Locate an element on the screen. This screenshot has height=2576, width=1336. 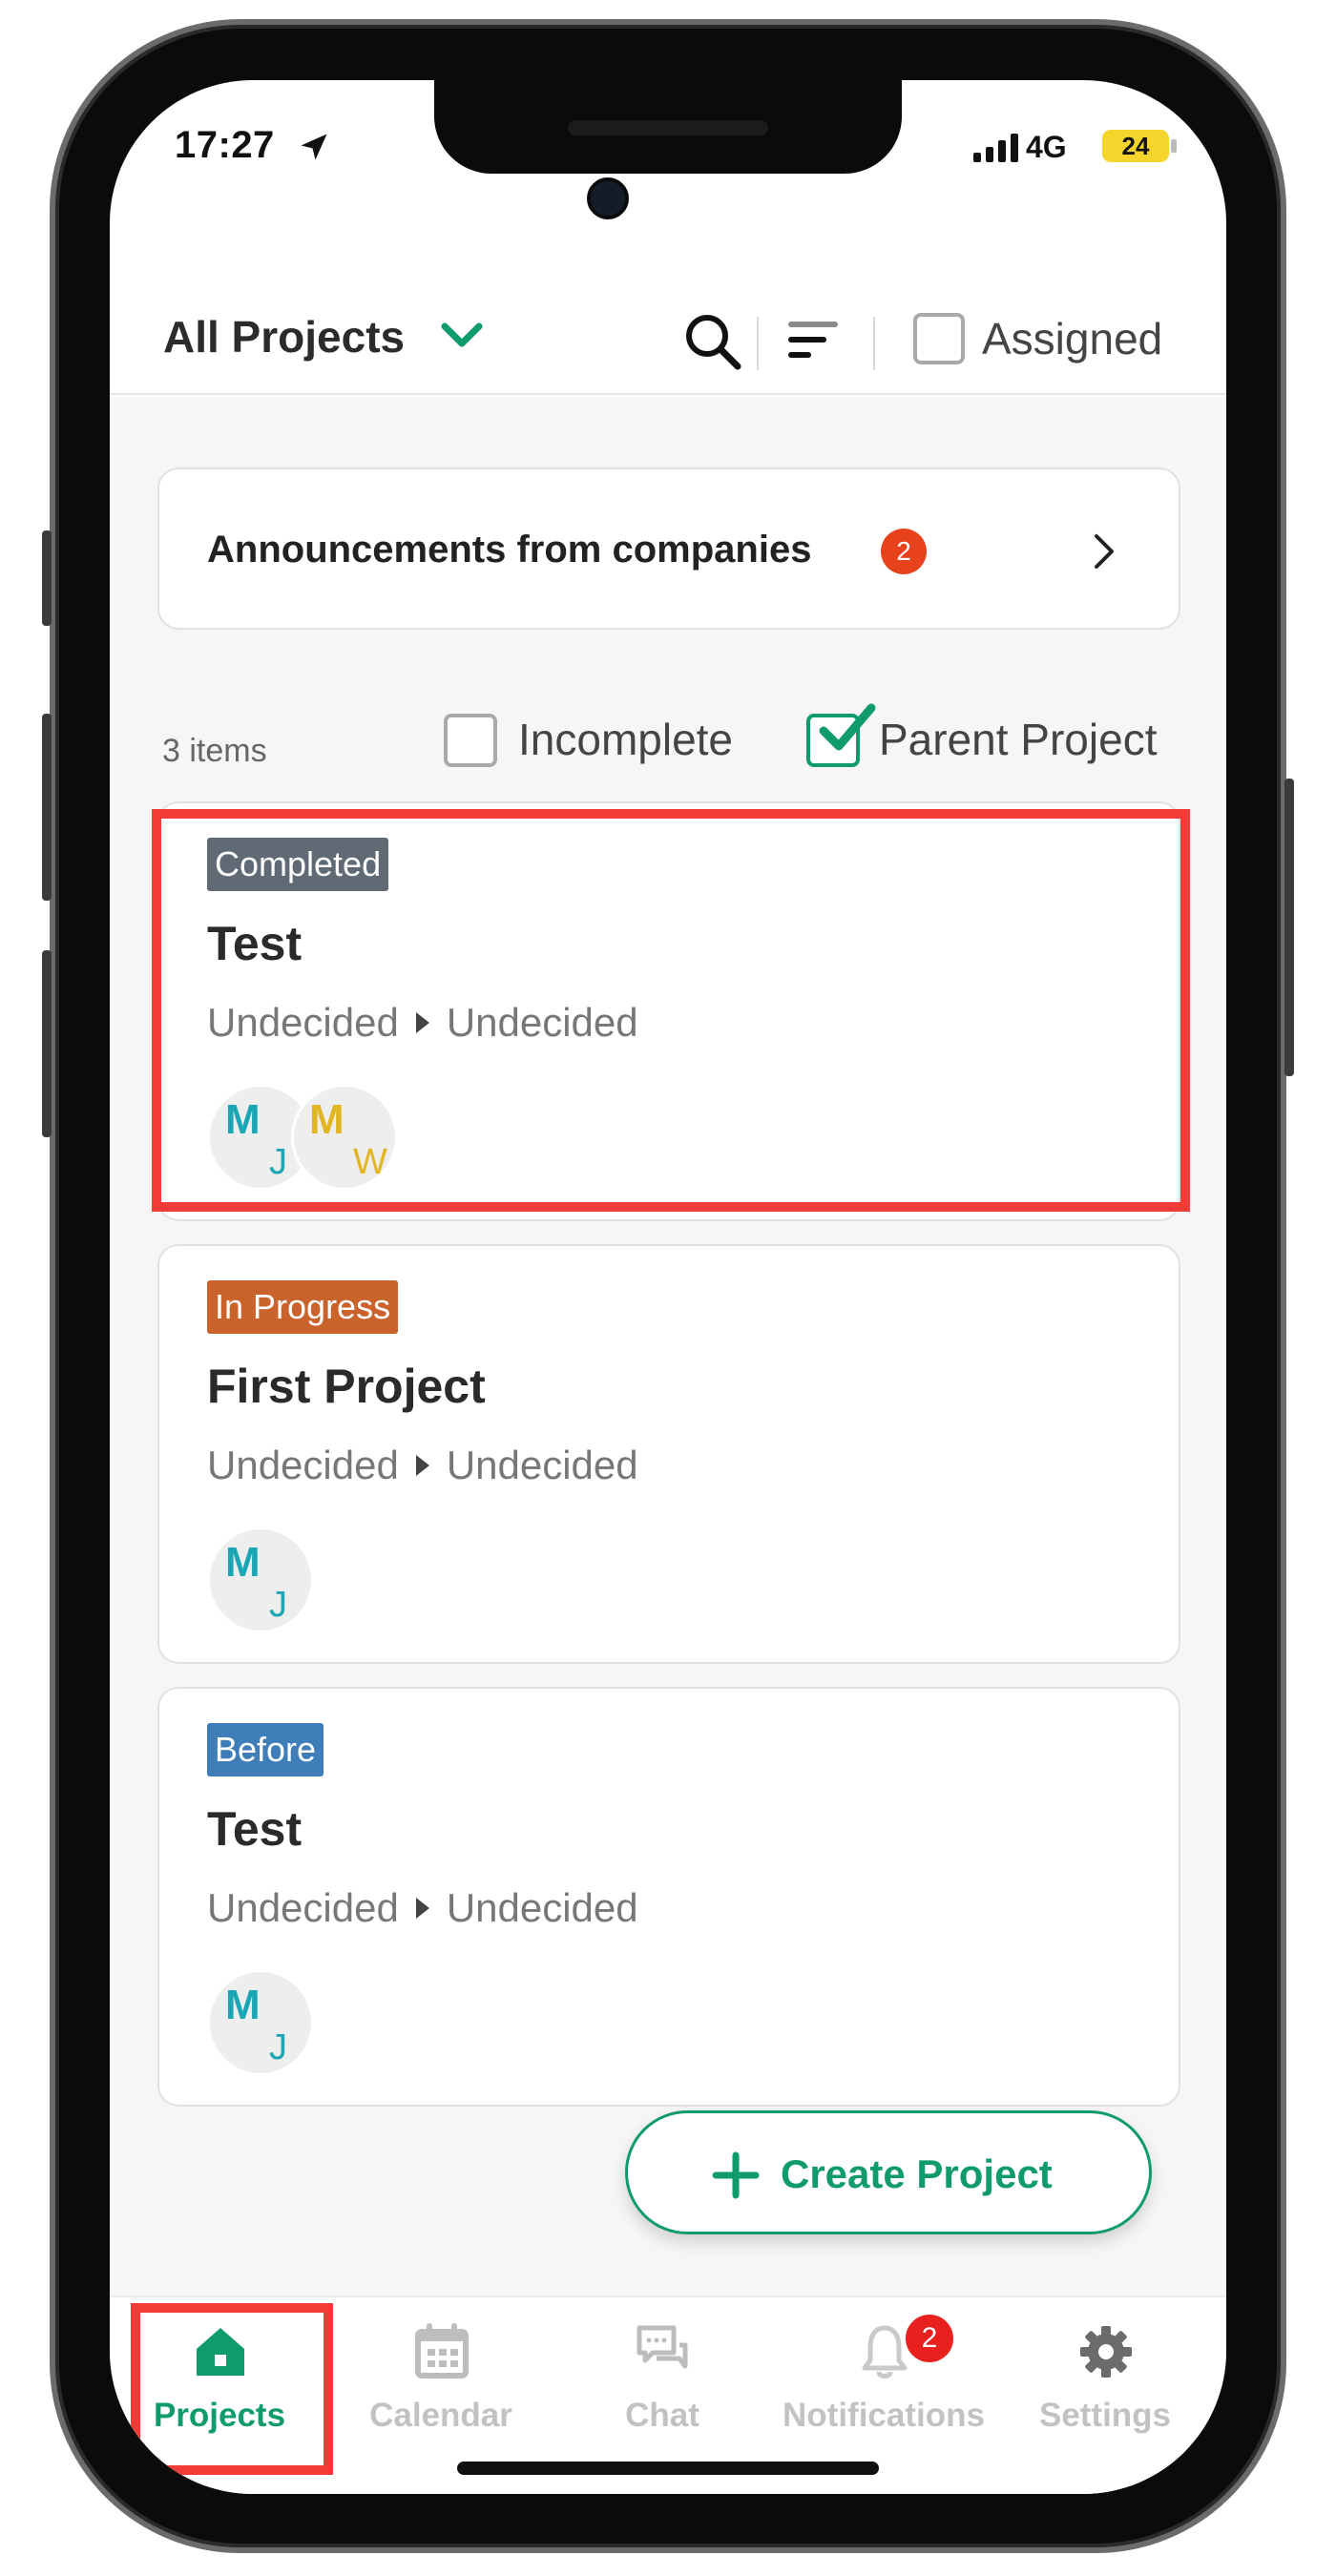
project-card: Before Test Undecided Undecided M J is located at coordinates (668, 1897).